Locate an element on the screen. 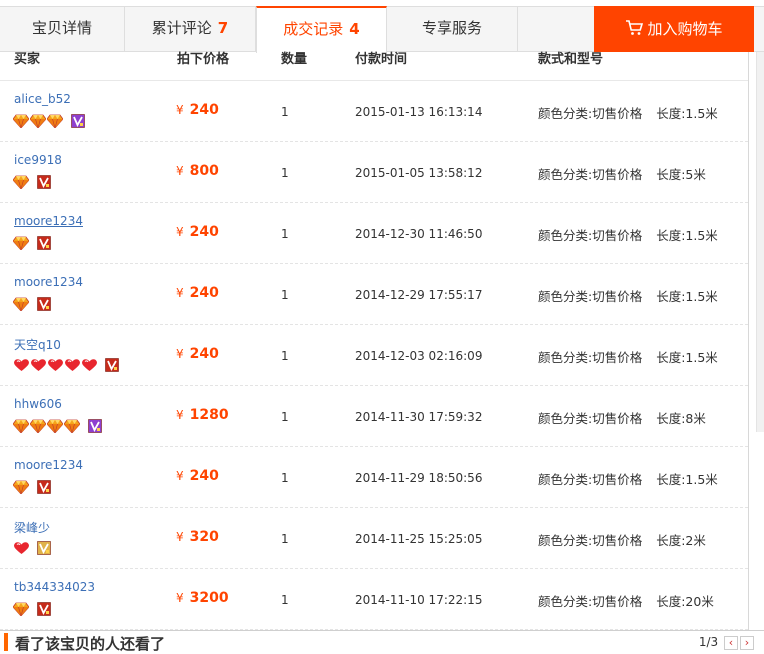 This screenshot has height=654, width=764. price-value: ¥320 is located at coordinates (197, 537).